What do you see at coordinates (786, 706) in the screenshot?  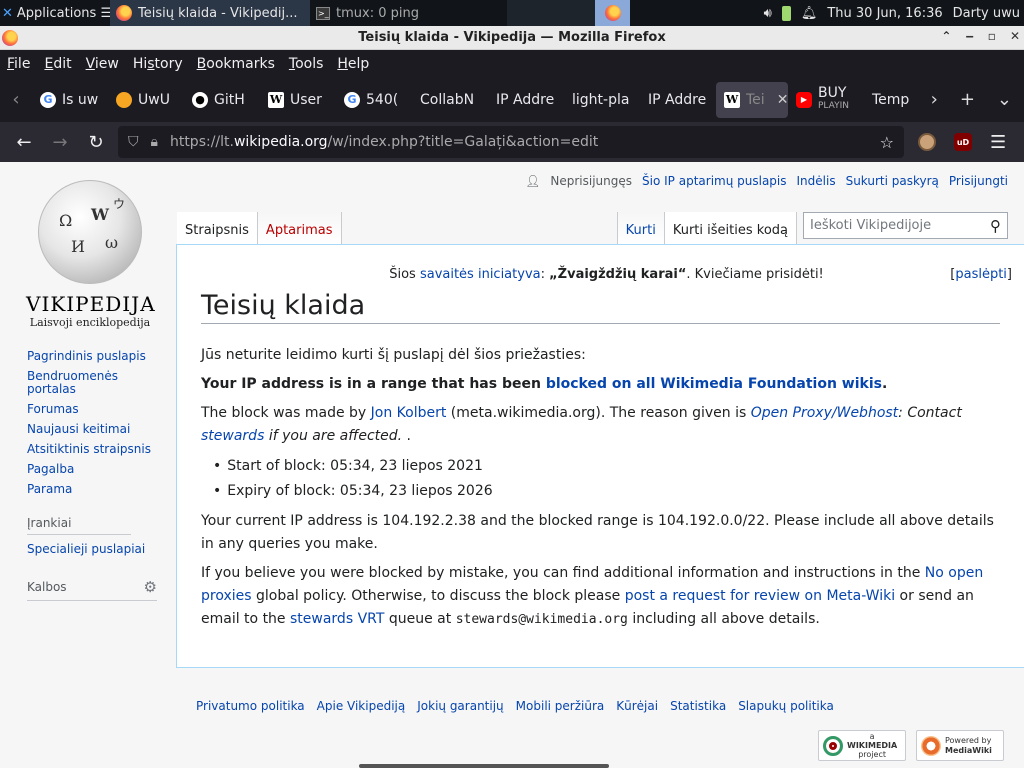 I see `footer-link: Slapukų politika` at bounding box center [786, 706].